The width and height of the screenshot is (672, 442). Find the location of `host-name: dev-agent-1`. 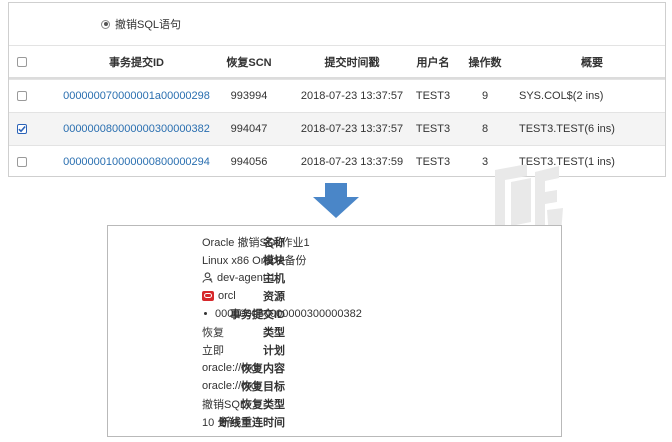

host-name: dev-agent-1 is located at coordinates (246, 277).